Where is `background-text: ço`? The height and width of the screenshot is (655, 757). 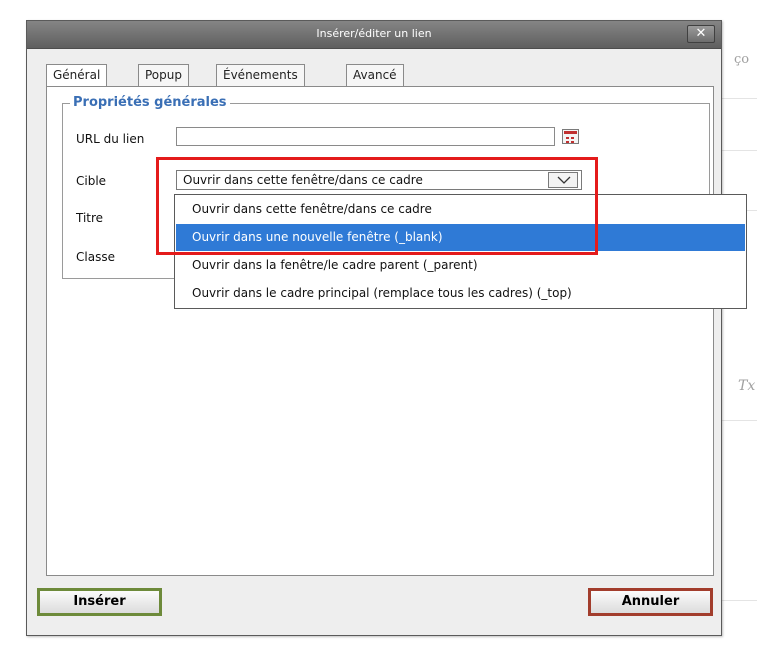 background-text: ço is located at coordinates (742, 59).